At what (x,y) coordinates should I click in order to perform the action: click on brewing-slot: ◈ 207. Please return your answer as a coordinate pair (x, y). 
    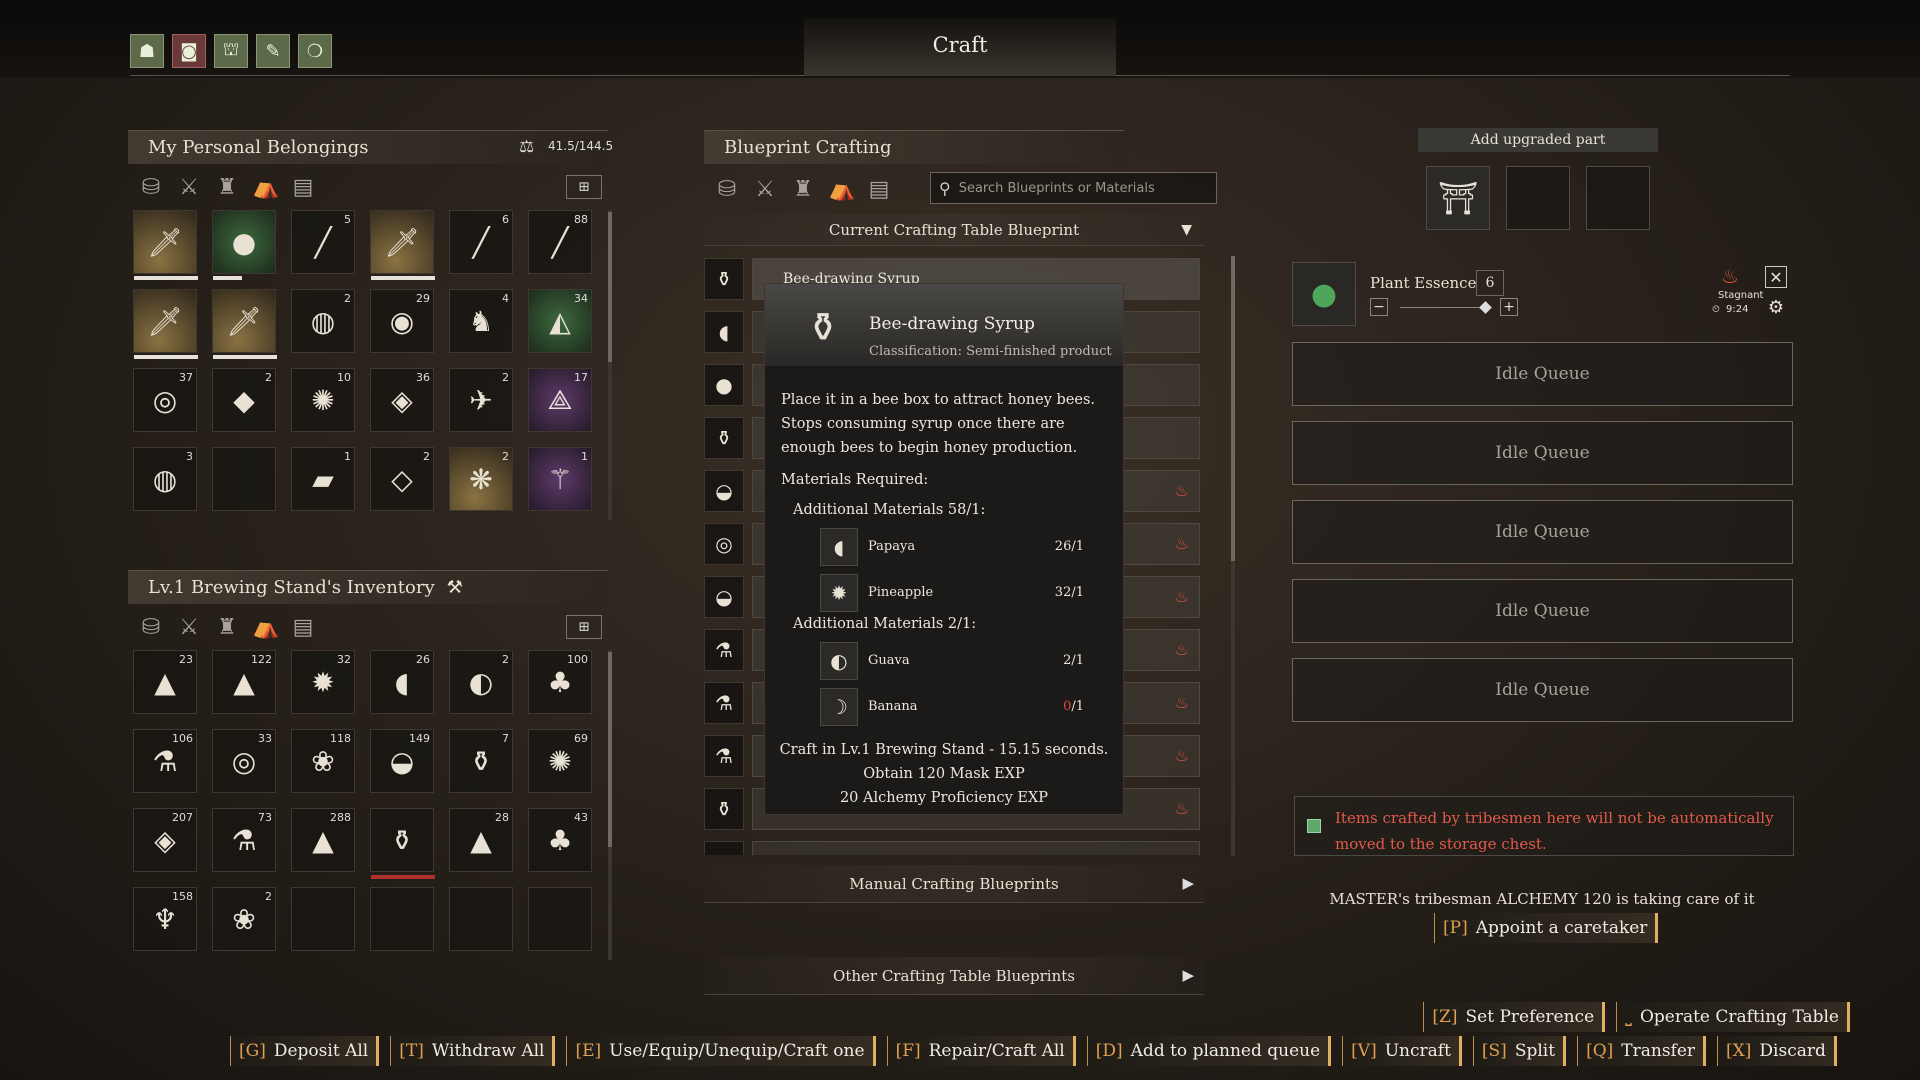
    Looking at the image, I should click on (165, 840).